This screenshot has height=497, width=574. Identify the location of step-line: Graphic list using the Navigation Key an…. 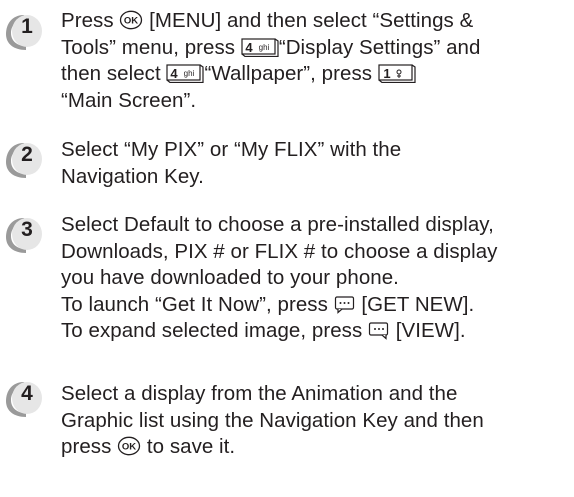
(272, 420).